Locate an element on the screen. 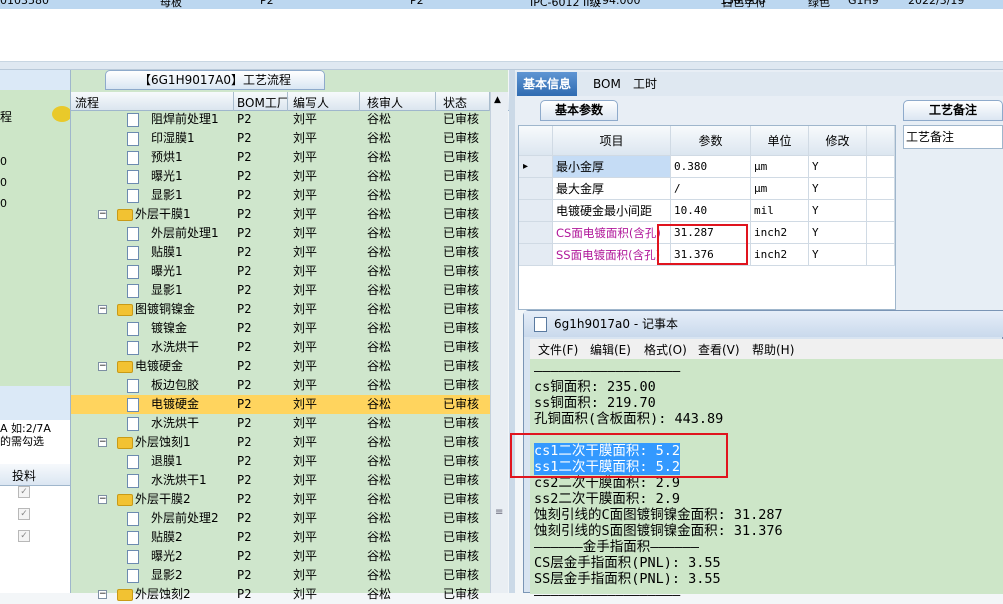 The width and height of the screenshot is (1003, 604). tree-row: − 外层蚀刻2 P2 刘平 谷松 已审核 is located at coordinates (281, 594).